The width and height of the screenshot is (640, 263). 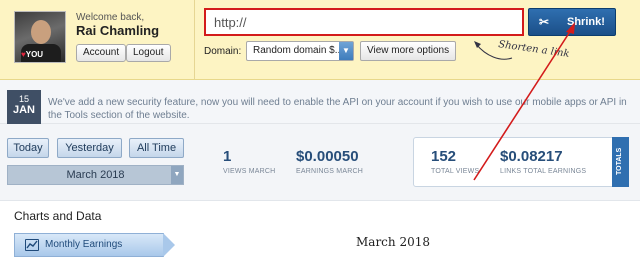 I want to click on month-select-value: March 2018, so click(x=95, y=175).